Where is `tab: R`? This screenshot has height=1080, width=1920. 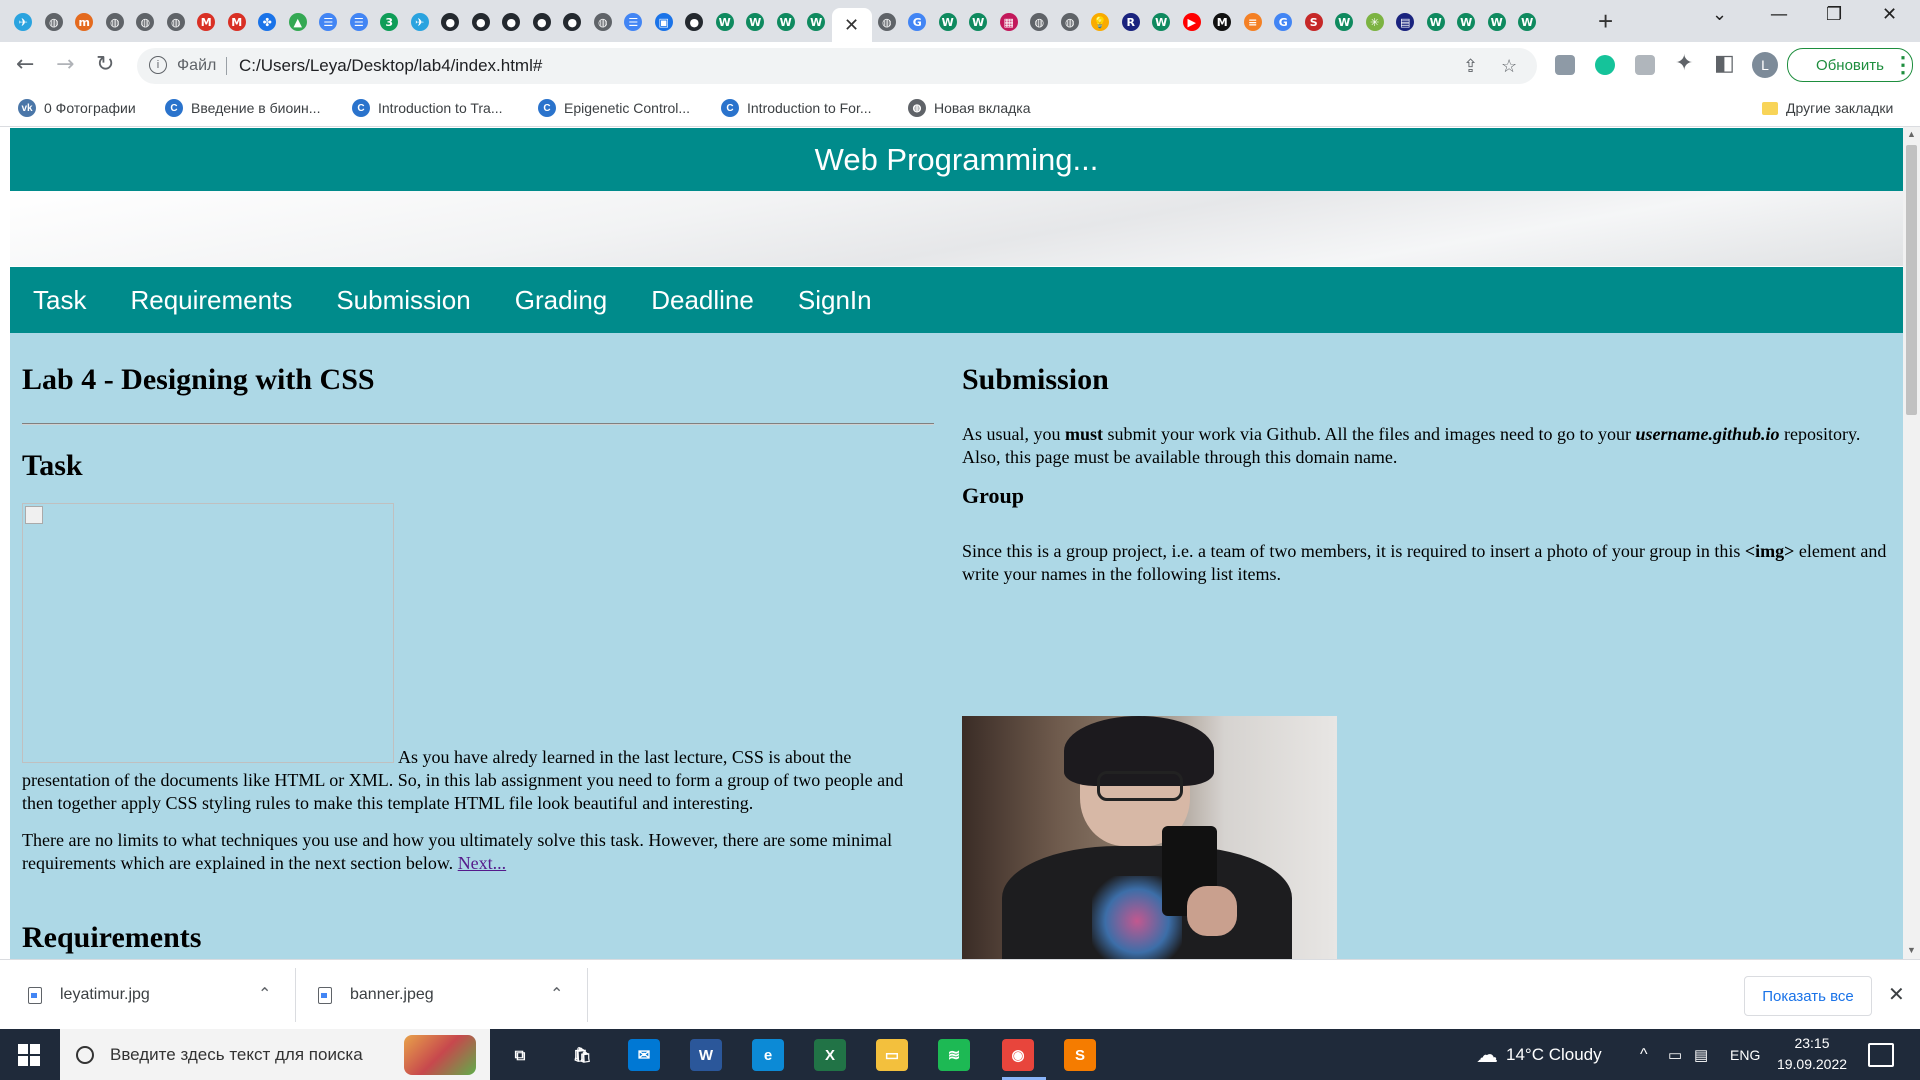 tab: R is located at coordinates (1131, 22).